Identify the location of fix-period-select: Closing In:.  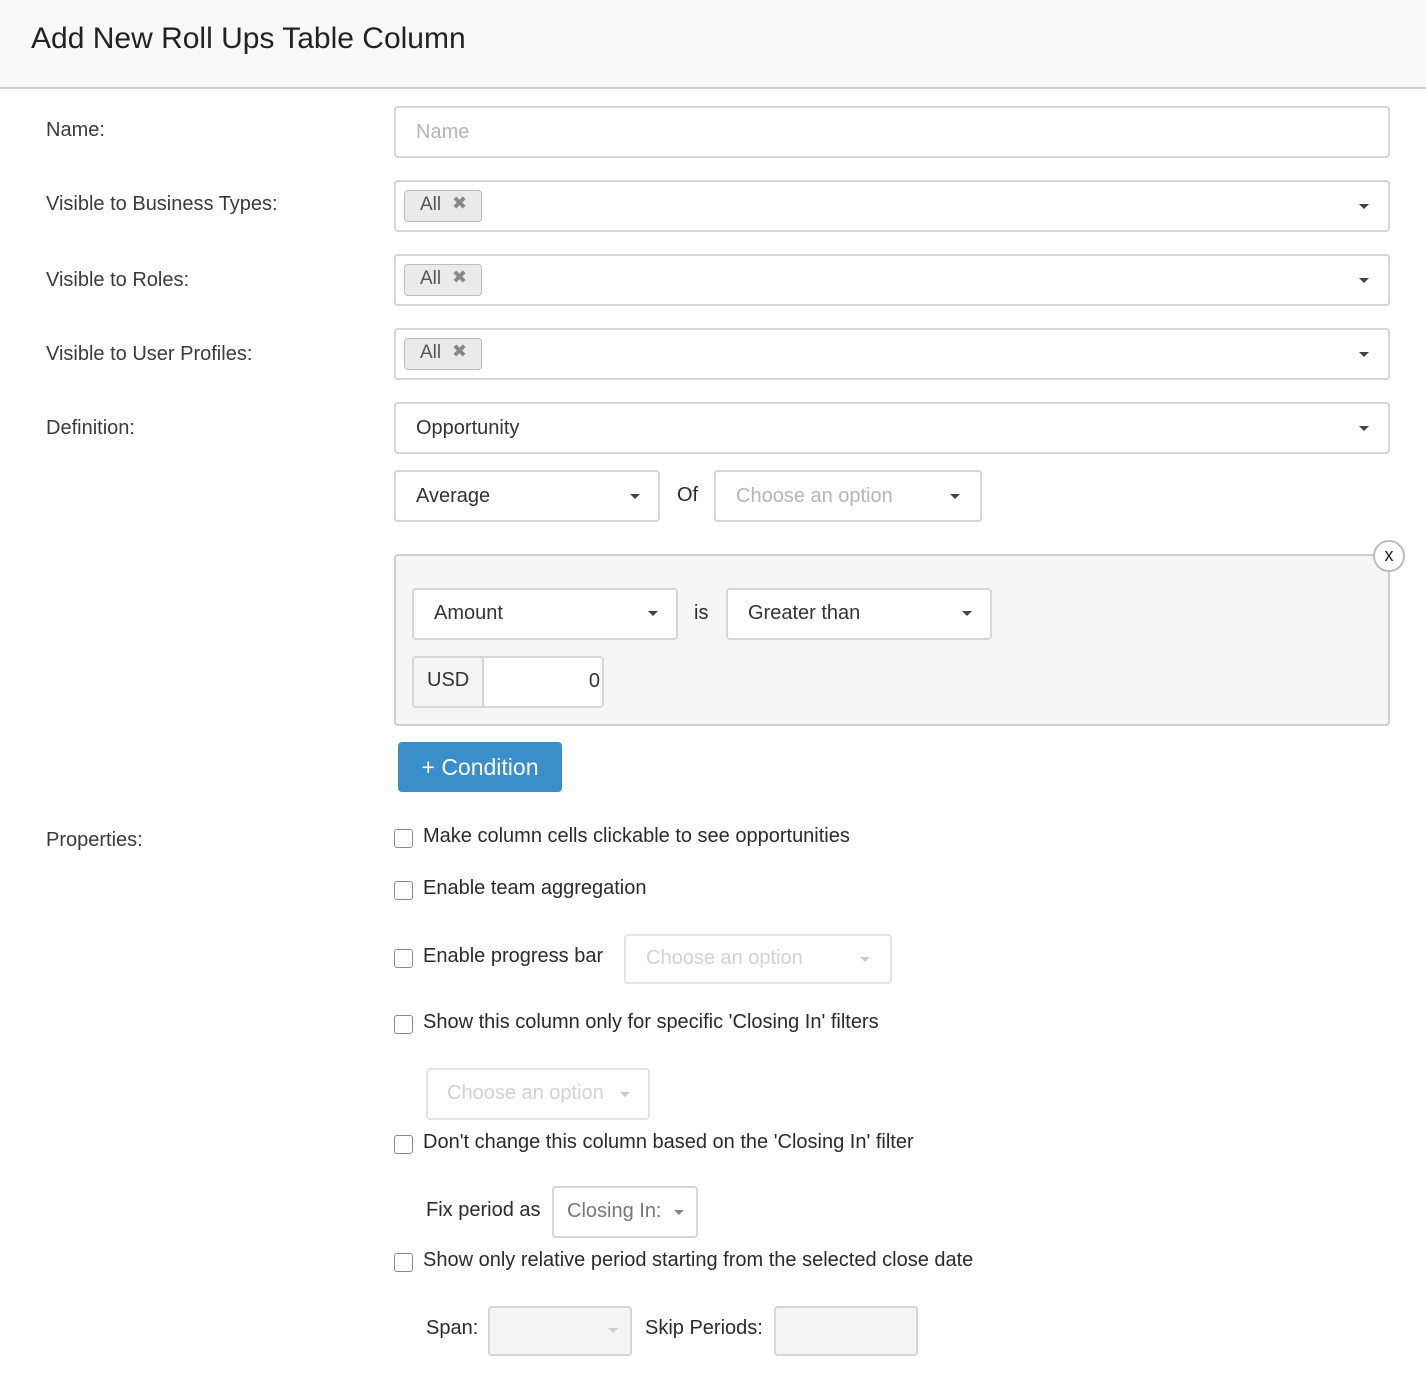
(625, 1212).